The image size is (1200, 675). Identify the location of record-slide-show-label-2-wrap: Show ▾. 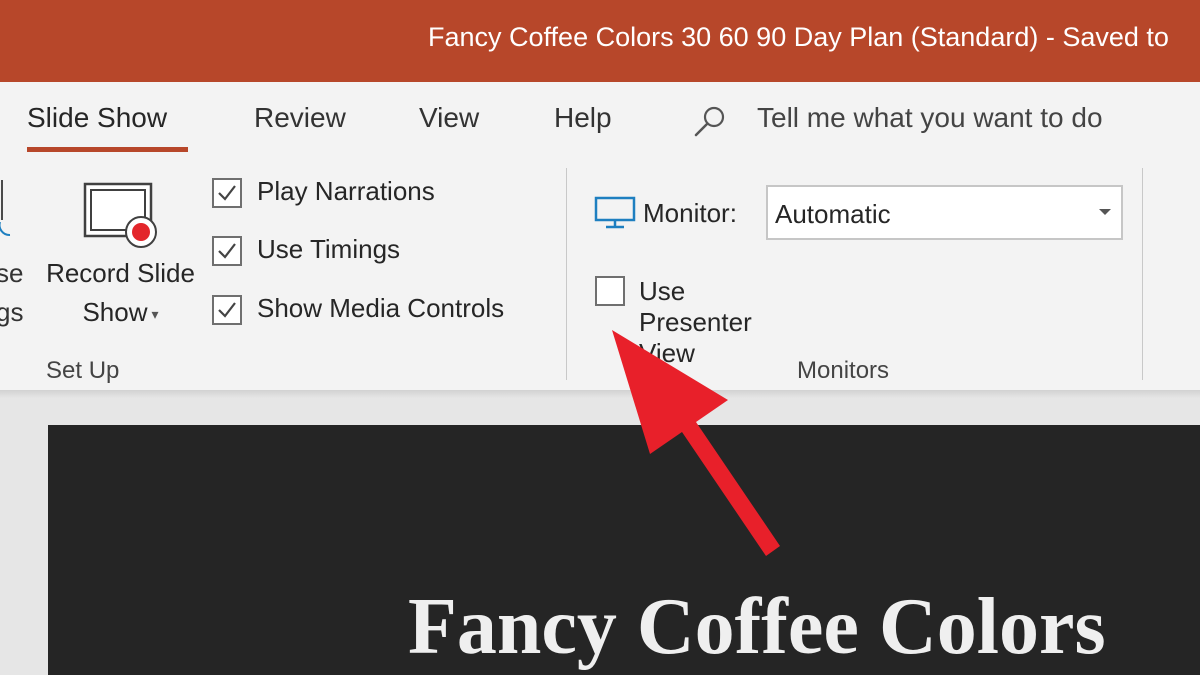
(120, 312).